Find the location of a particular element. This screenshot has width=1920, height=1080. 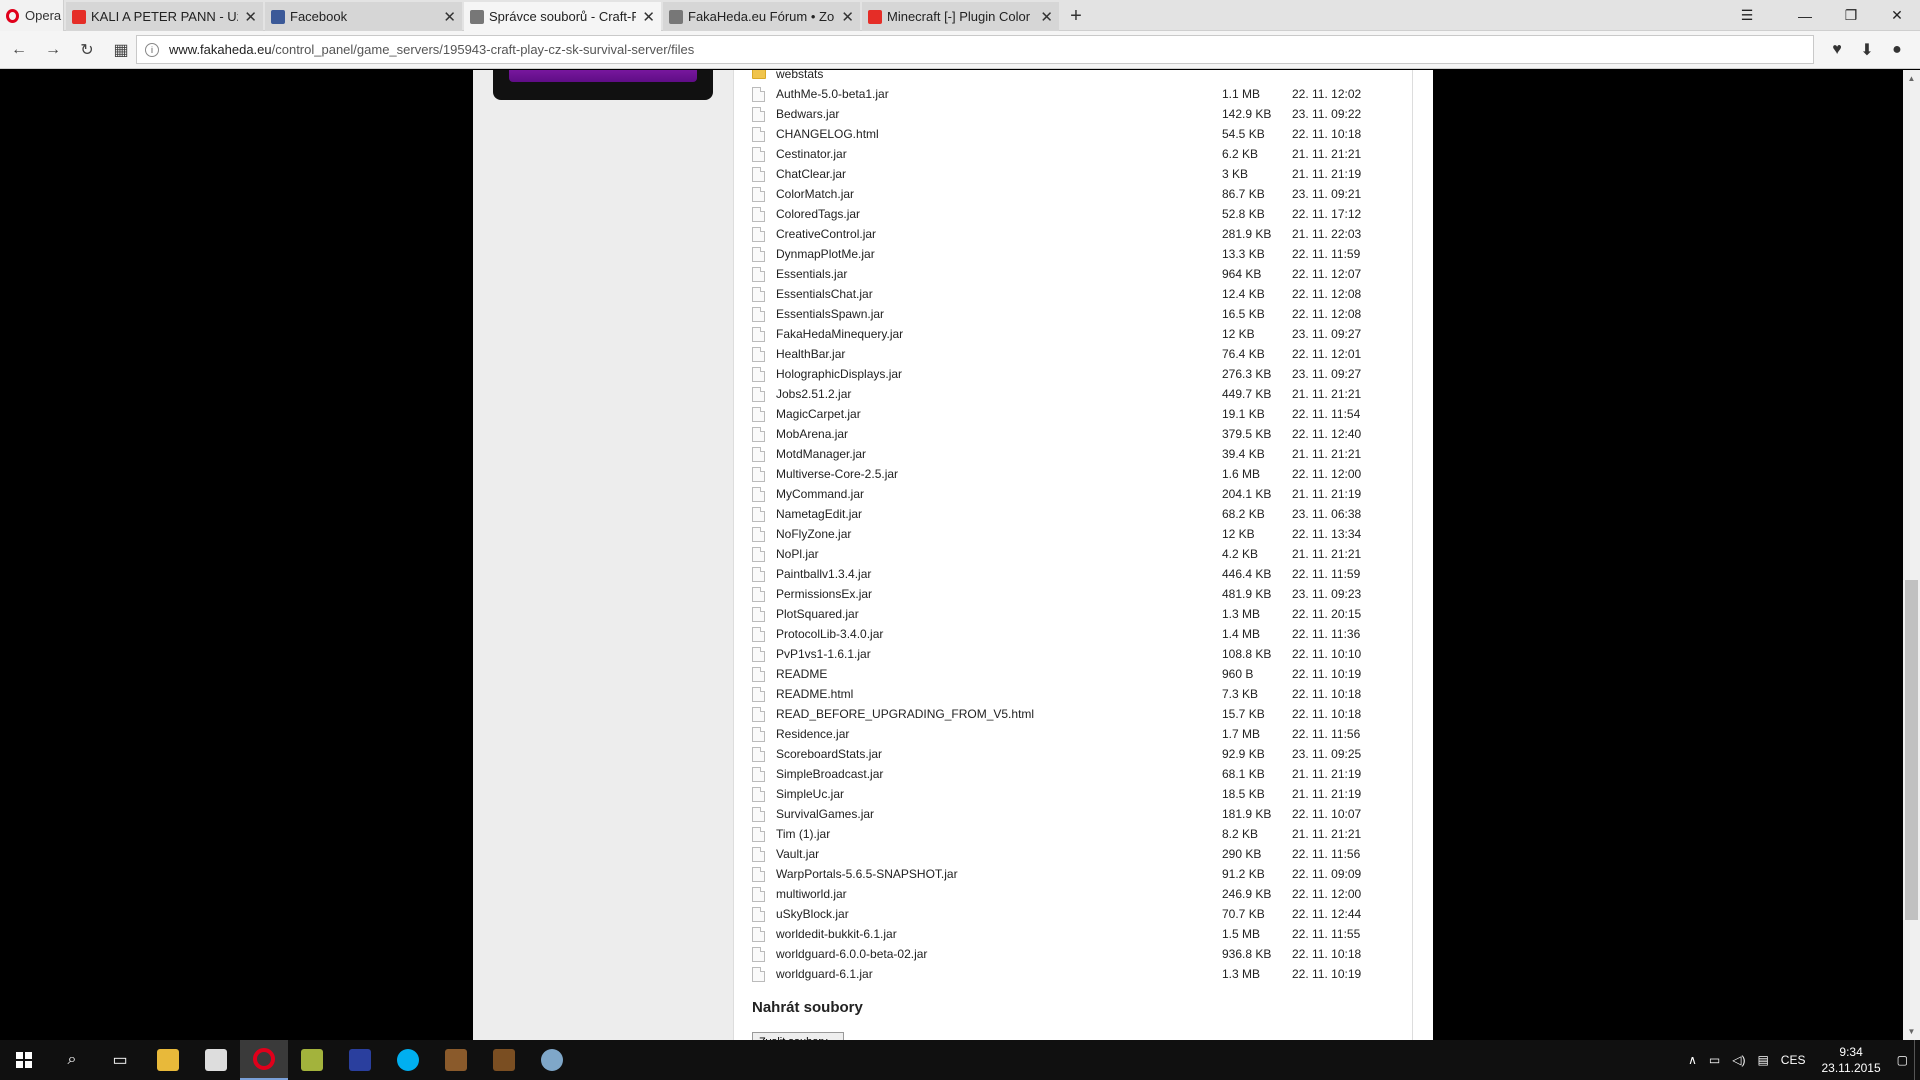

skype-icon is located at coordinates (408, 1060).